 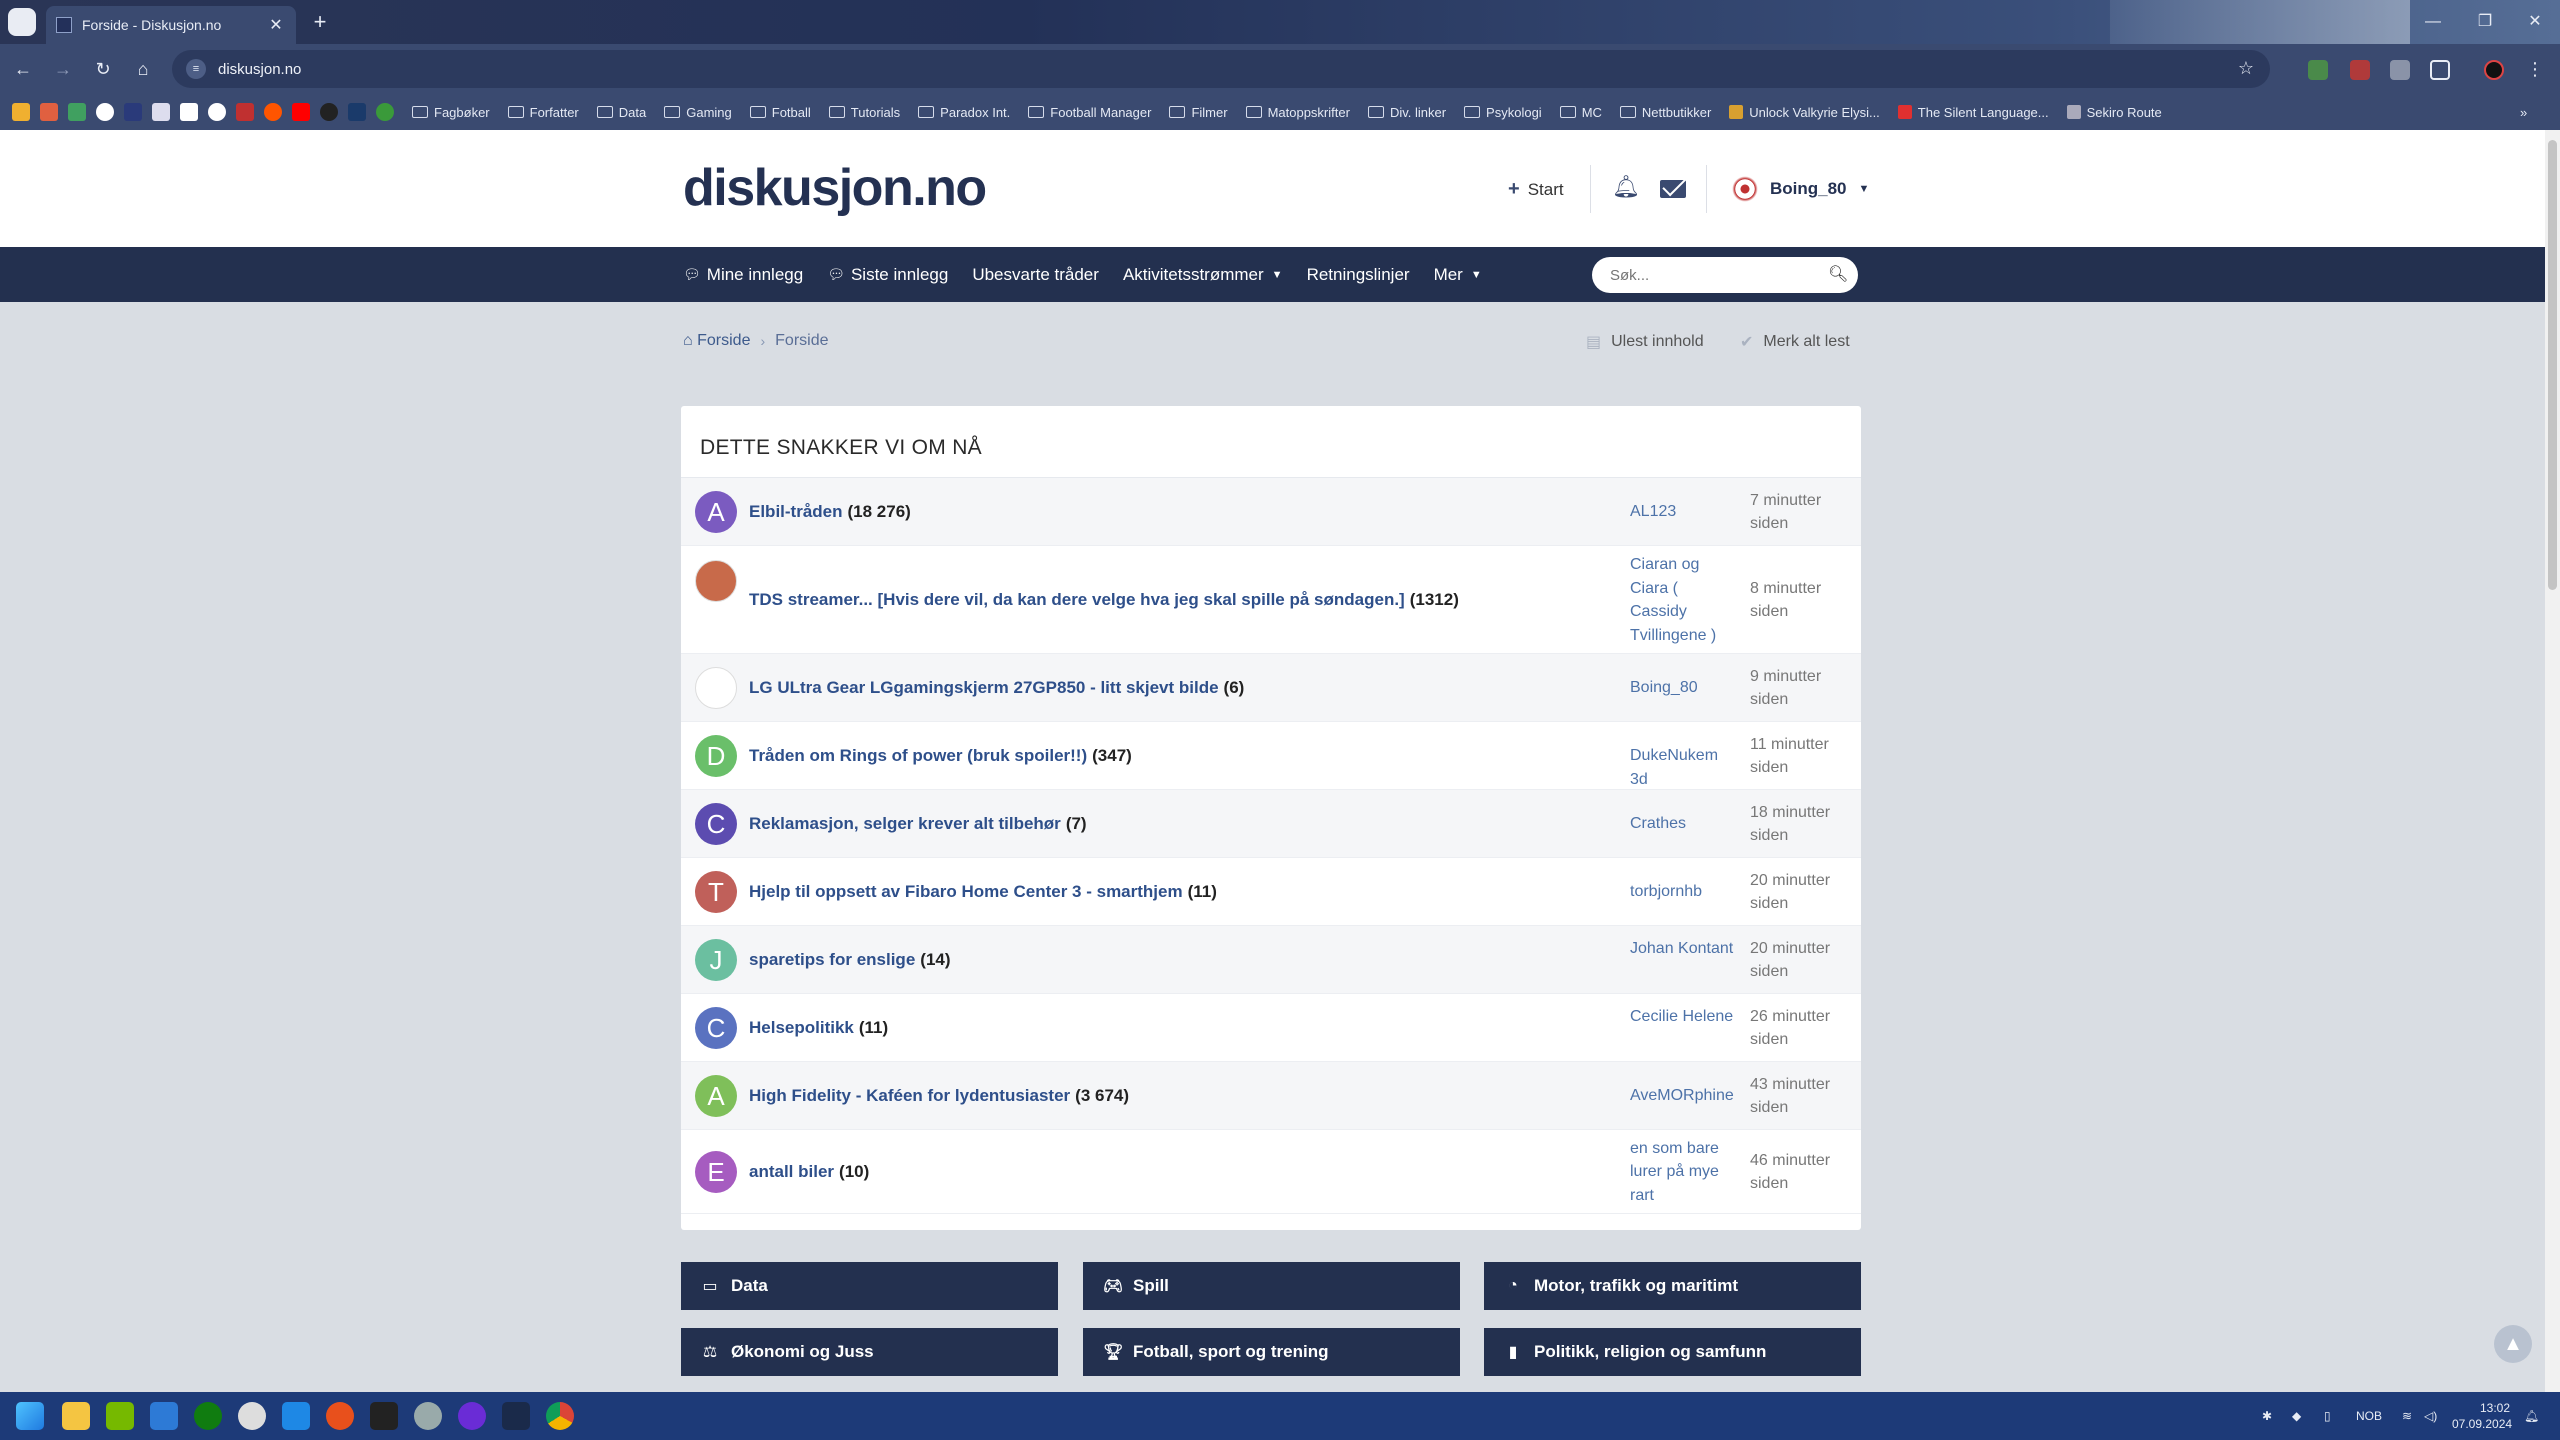 What do you see at coordinates (196, 69) in the screenshot?
I see `site-info-icon: ≡` at bounding box center [196, 69].